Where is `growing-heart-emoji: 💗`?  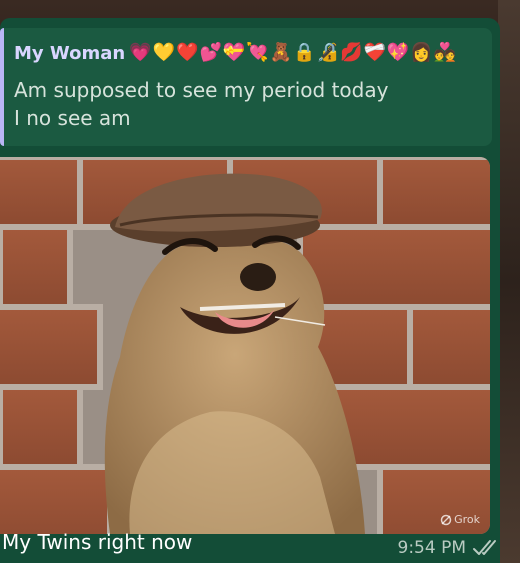 growing-heart-emoji: 💗 is located at coordinates (140, 52).